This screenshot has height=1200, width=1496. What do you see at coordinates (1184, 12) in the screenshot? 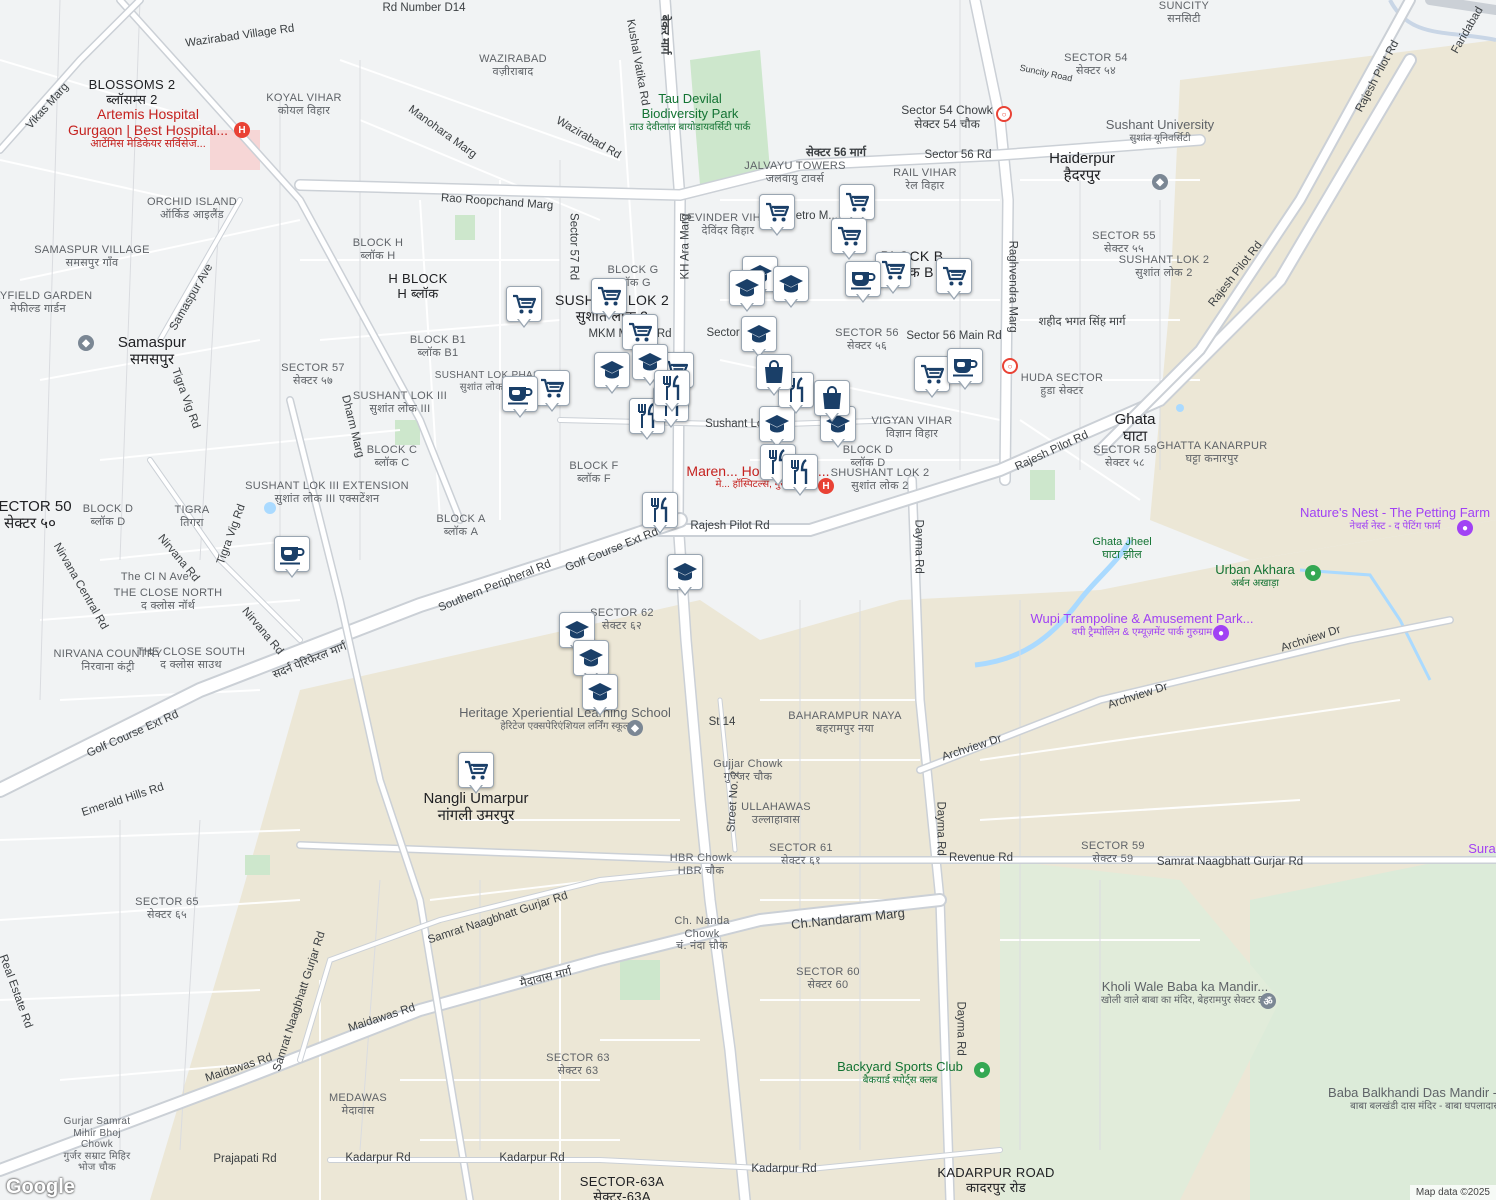
I see `area-label: SUNCITY सनसिटी` at bounding box center [1184, 12].